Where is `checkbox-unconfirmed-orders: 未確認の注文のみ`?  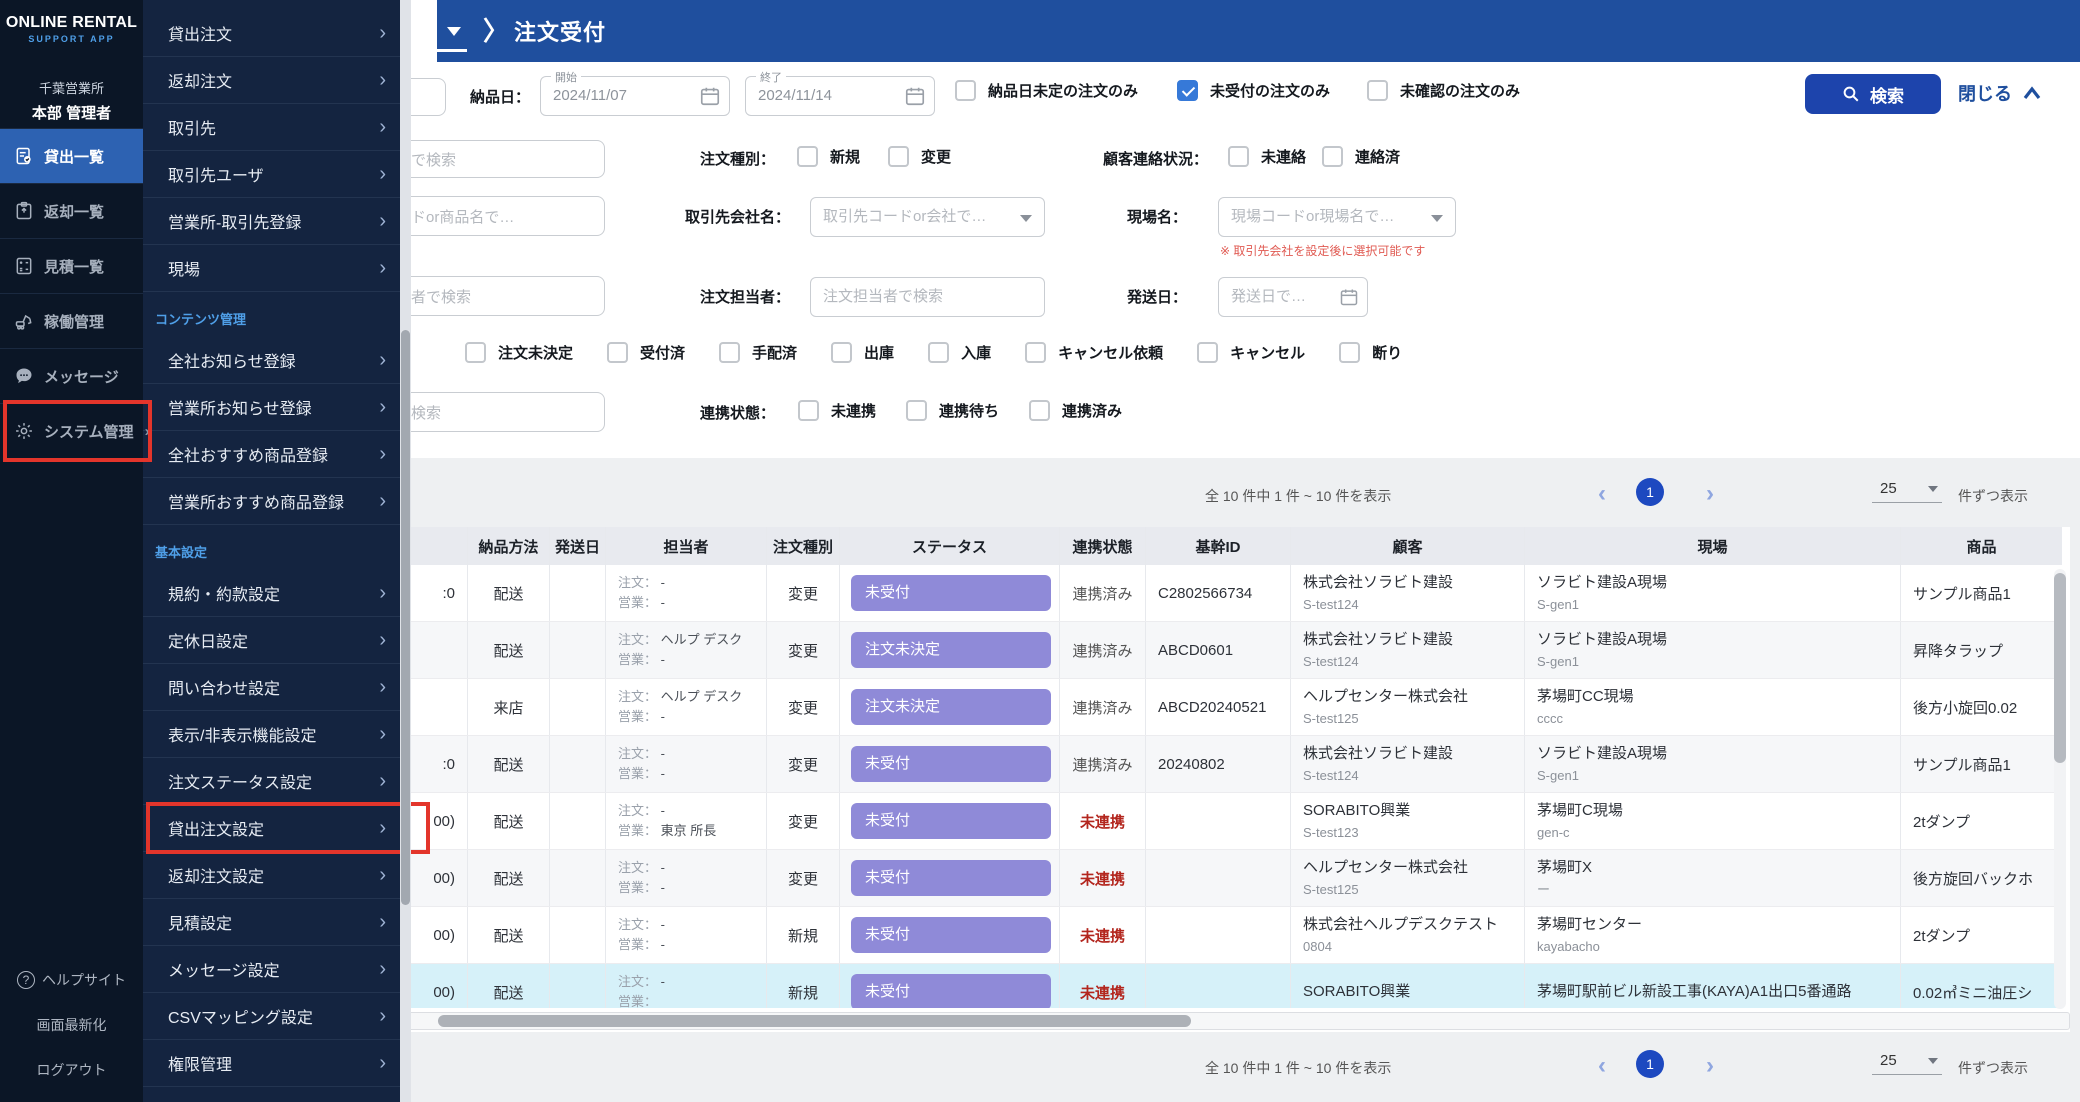 checkbox-unconfirmed-orders: 未確認の注文のみ is located at coordinates (1443, 90).